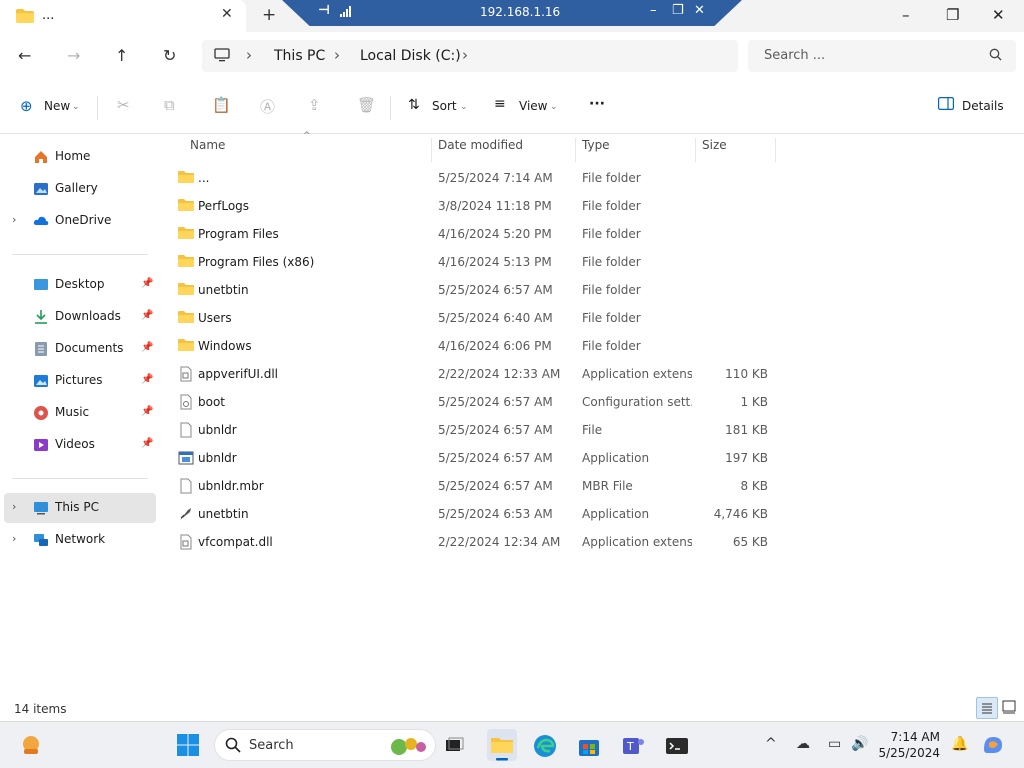 This screenshot has width=1024, height=768. I want to click on sidebar-item-home: Home, so click(78, 157).